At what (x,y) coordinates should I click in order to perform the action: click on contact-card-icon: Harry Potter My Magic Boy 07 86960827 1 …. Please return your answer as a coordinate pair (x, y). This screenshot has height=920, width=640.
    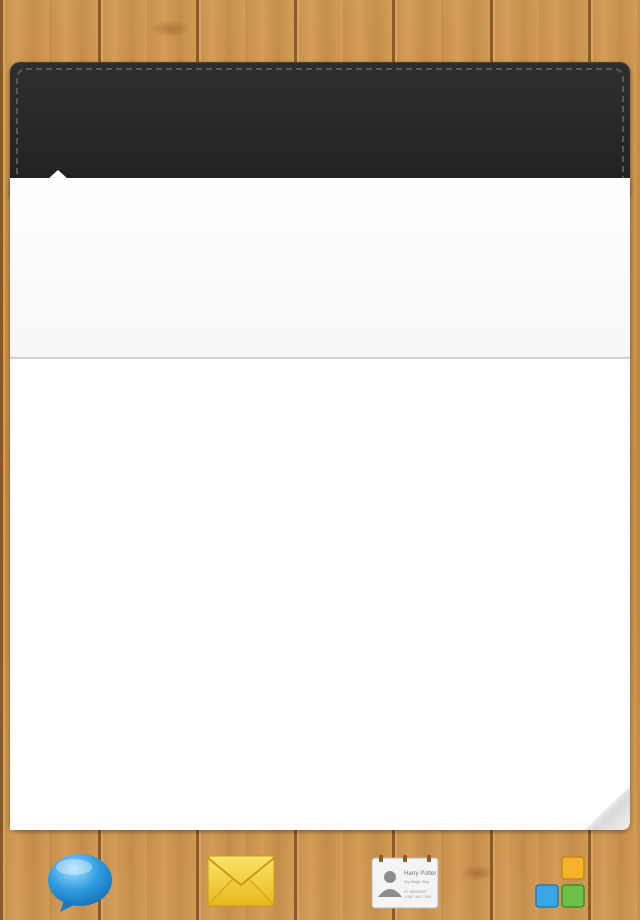
    Looking at the image, I should click on (405, 882).